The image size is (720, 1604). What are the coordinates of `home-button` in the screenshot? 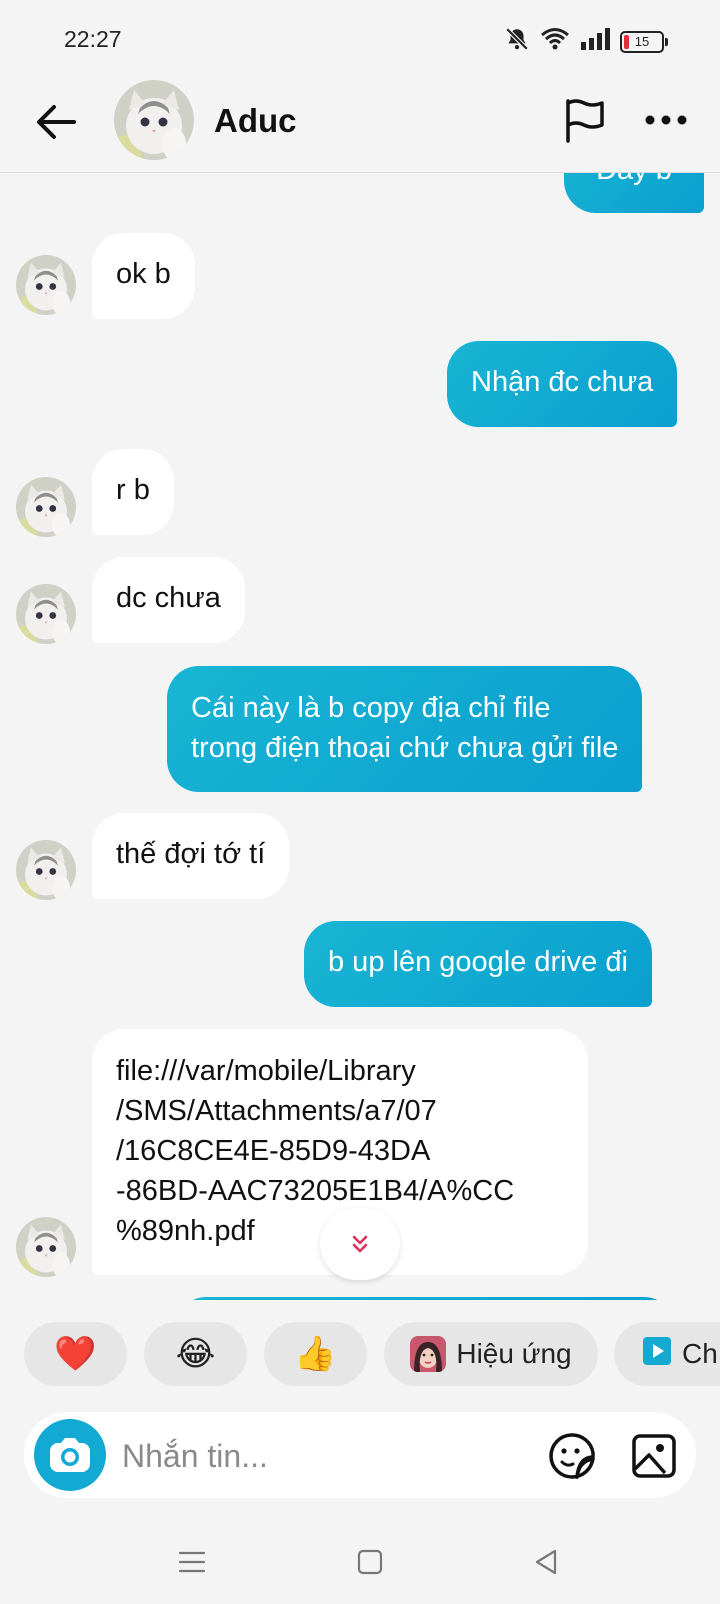 It's located at (370, 1562).